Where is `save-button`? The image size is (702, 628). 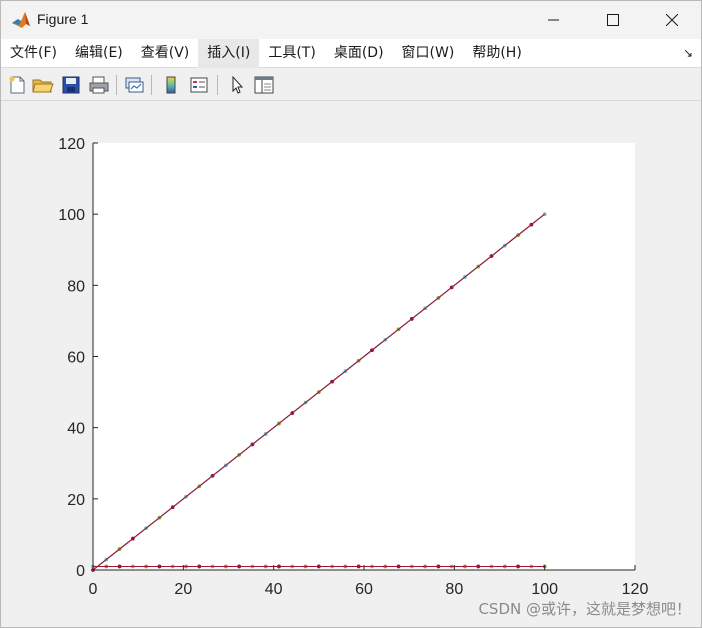
save-button is located at coordinates (71, 85).